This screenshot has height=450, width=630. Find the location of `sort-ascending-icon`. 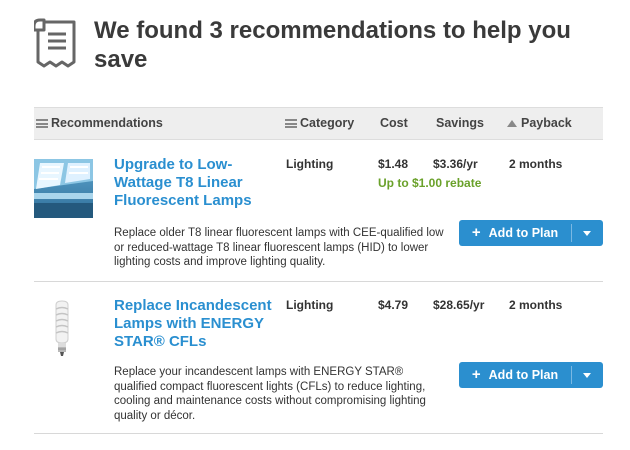

sort-ascending-icon is located at coordinates (512, 123).